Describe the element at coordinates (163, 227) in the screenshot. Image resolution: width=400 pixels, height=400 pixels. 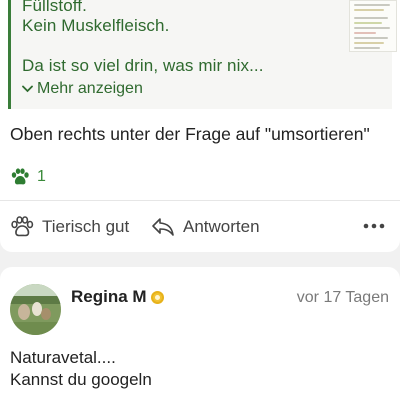
I see `reply-arrow-icon` at that location.